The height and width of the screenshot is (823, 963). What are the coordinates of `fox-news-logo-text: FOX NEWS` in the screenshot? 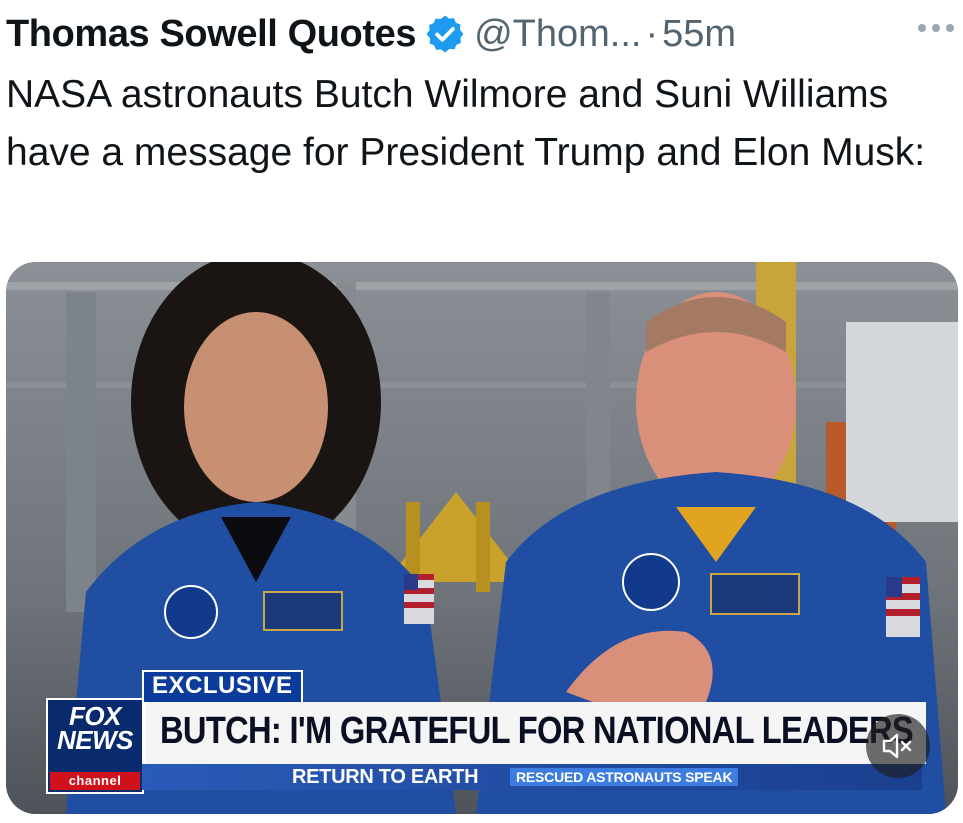 It's located at (95, 728).